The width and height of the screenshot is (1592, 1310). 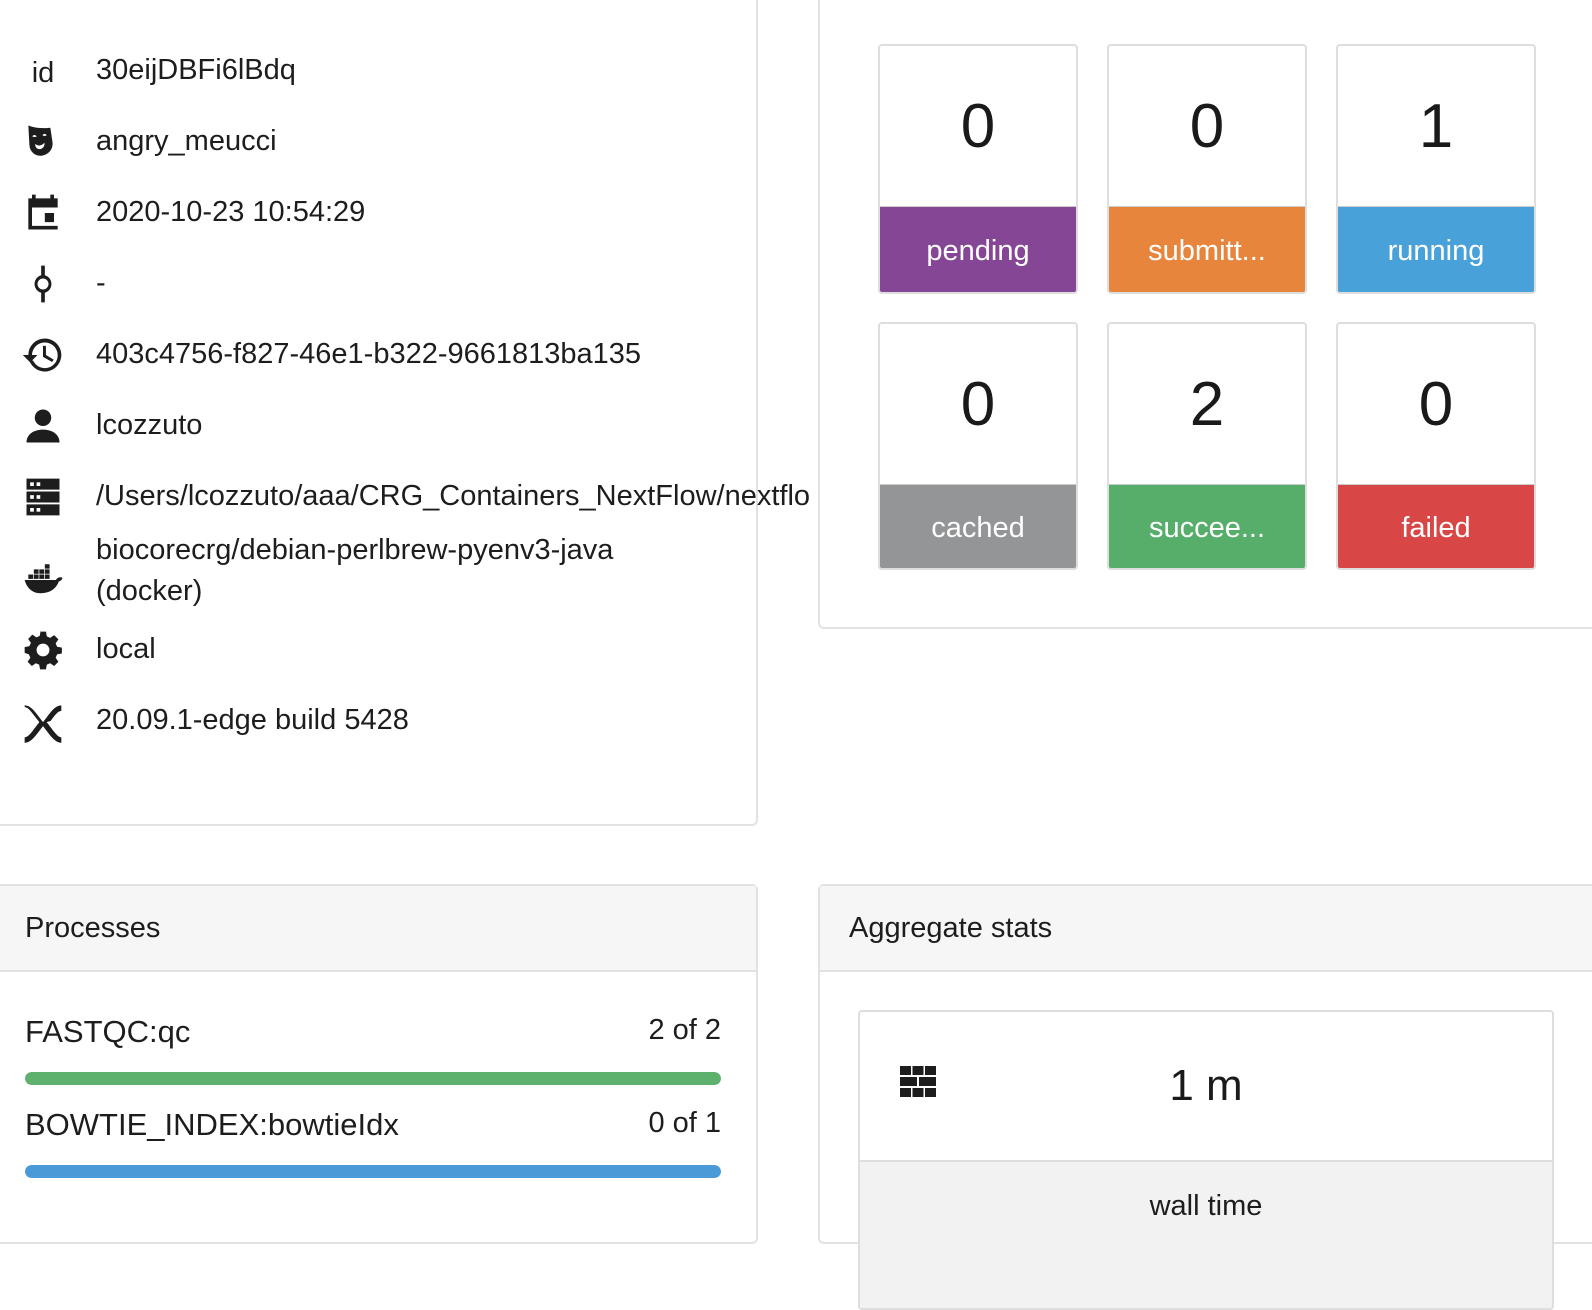 What do you see at coordinates (978, 526) in the screenshot?
I see `status-label: cached` at bounding box center [978, 526].